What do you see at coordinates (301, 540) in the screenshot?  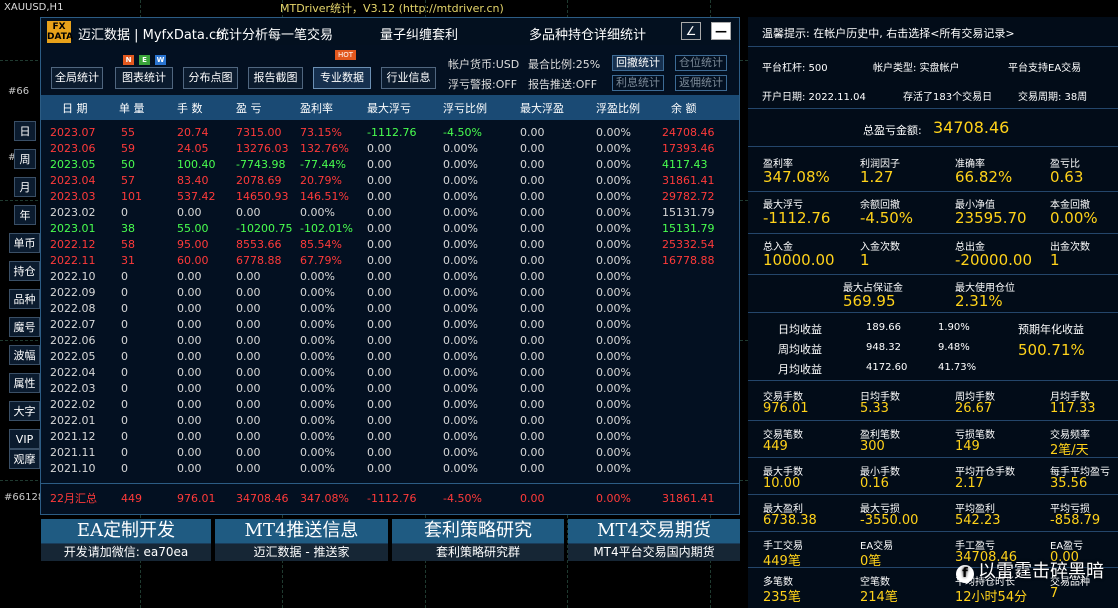 I see `banner-mt4-push: MT4推送信息 迈汇数据 - 推送家` at bounding box center [301, 540].